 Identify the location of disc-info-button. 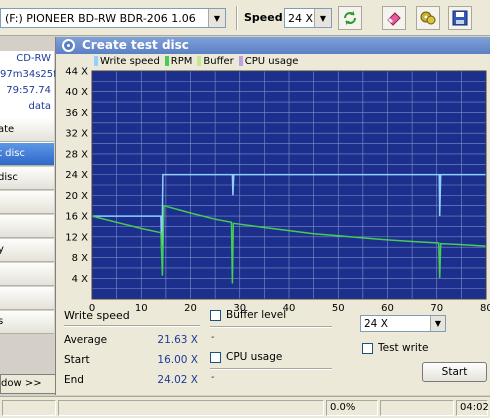
(428, 18).